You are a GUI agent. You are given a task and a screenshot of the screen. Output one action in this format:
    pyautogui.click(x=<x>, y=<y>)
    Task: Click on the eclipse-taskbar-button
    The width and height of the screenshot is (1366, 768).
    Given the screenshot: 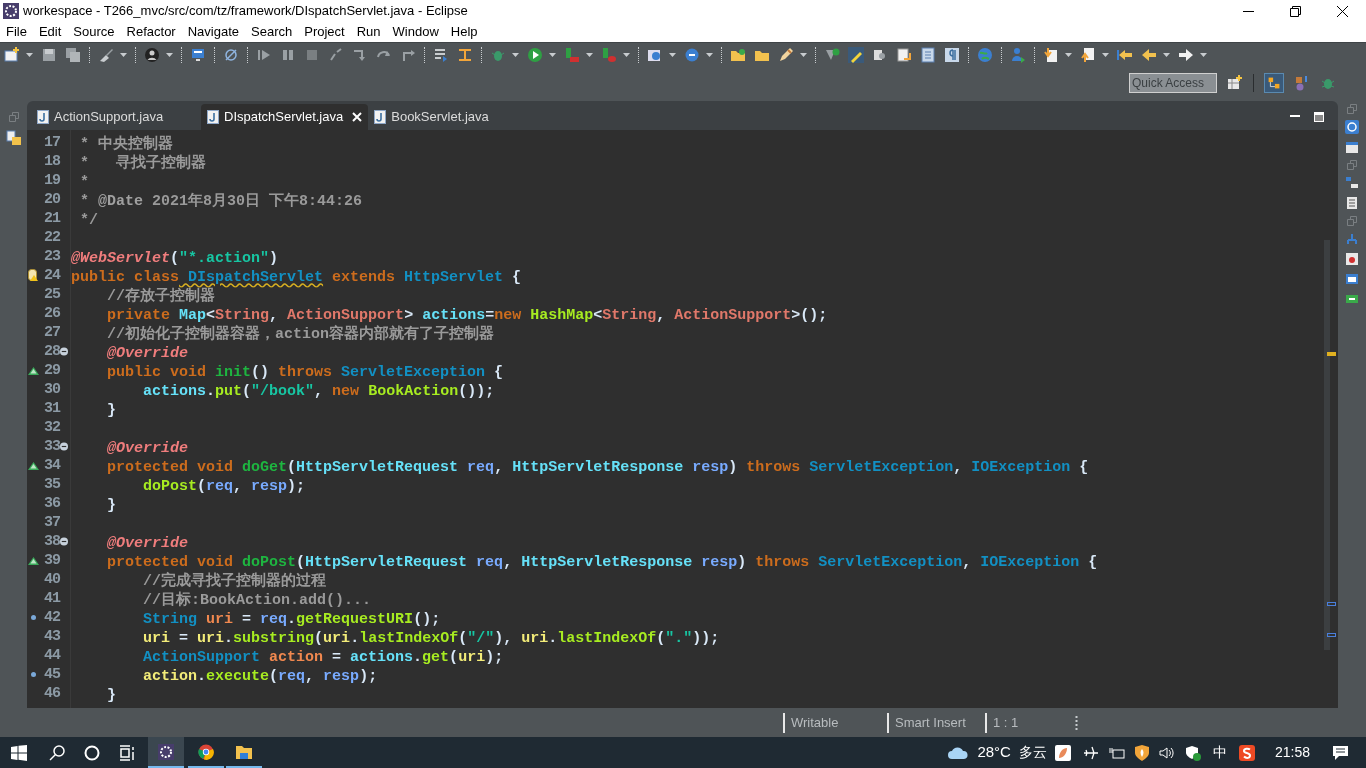 What is the action you would take?
    pyautogui.click(x=166, y=752)
    